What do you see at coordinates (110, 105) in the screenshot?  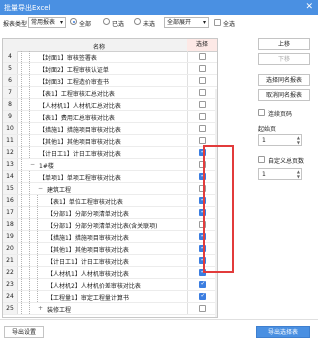 I see `table-row: 8 【人材机1】人材机汇总对比表` at bounding box center [110, 105].